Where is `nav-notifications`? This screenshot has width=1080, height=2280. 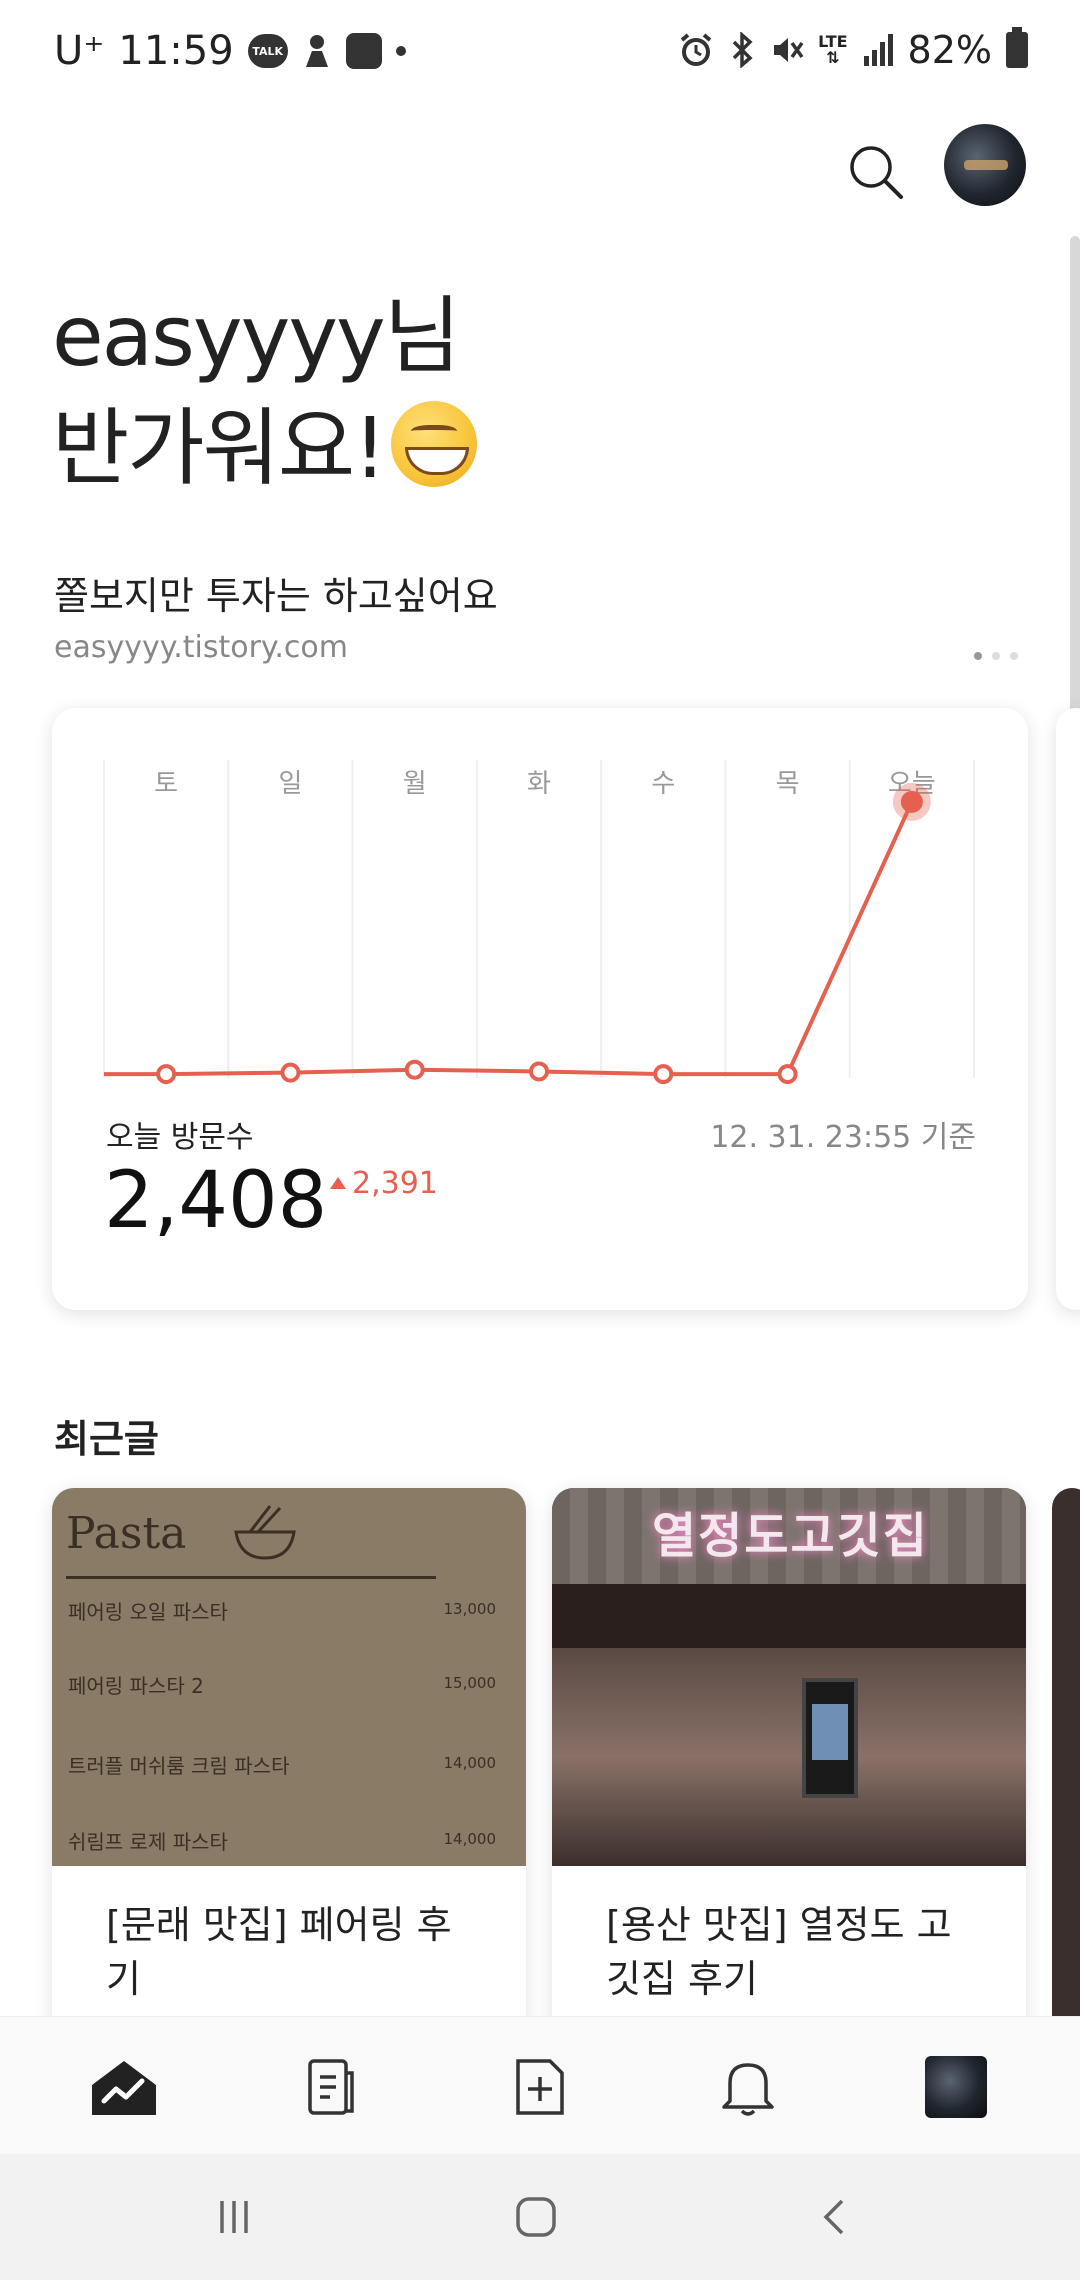 nav-notifications is located at coordinates (748, 2087).